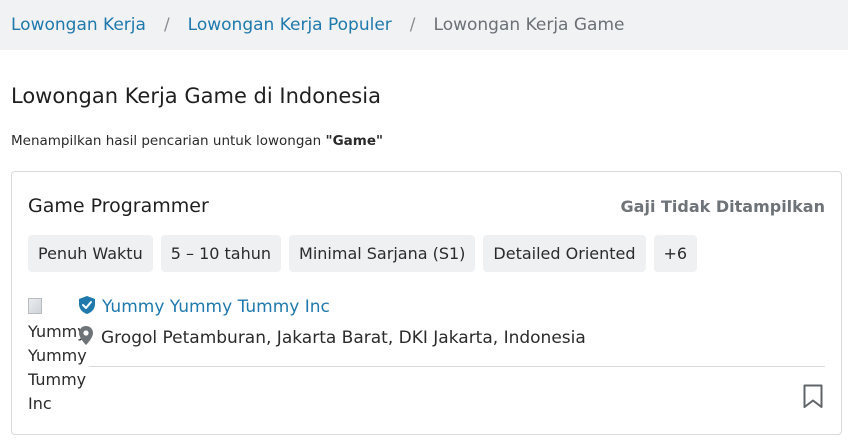  What do you see at coordinates (216, 307) in the screenshot?
I see `company-name-link: Yummy Yummy Tummy Inc` at bounding box center [216, 307].